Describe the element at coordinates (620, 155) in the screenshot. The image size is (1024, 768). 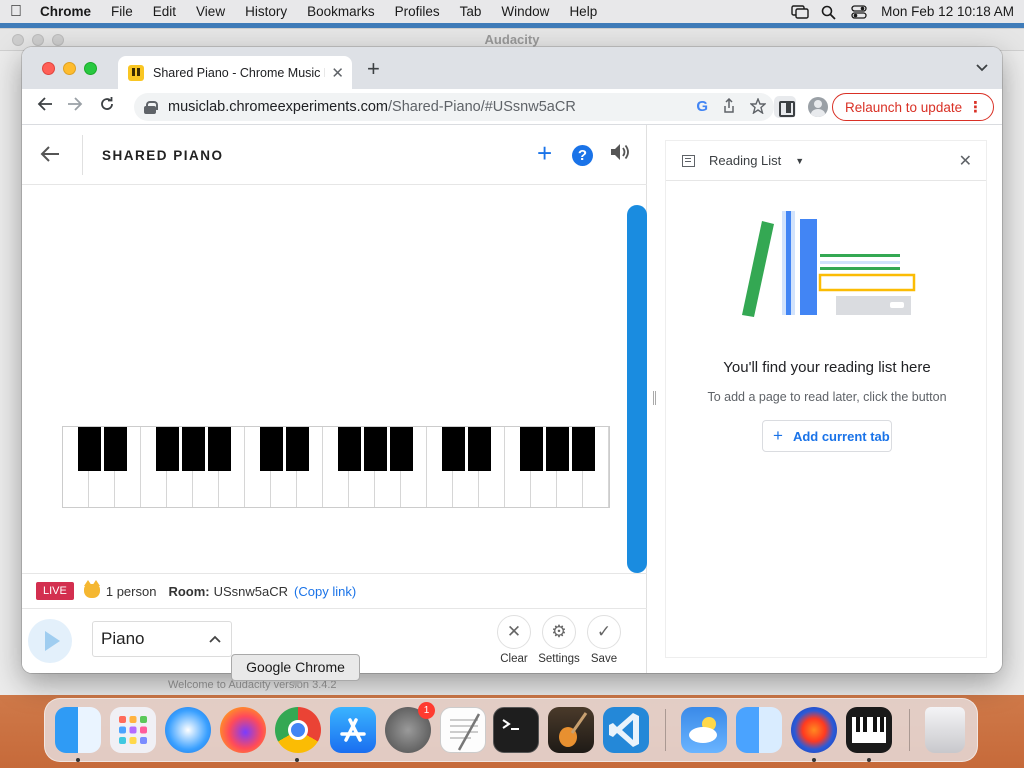
I see `volume-icon` at that location.